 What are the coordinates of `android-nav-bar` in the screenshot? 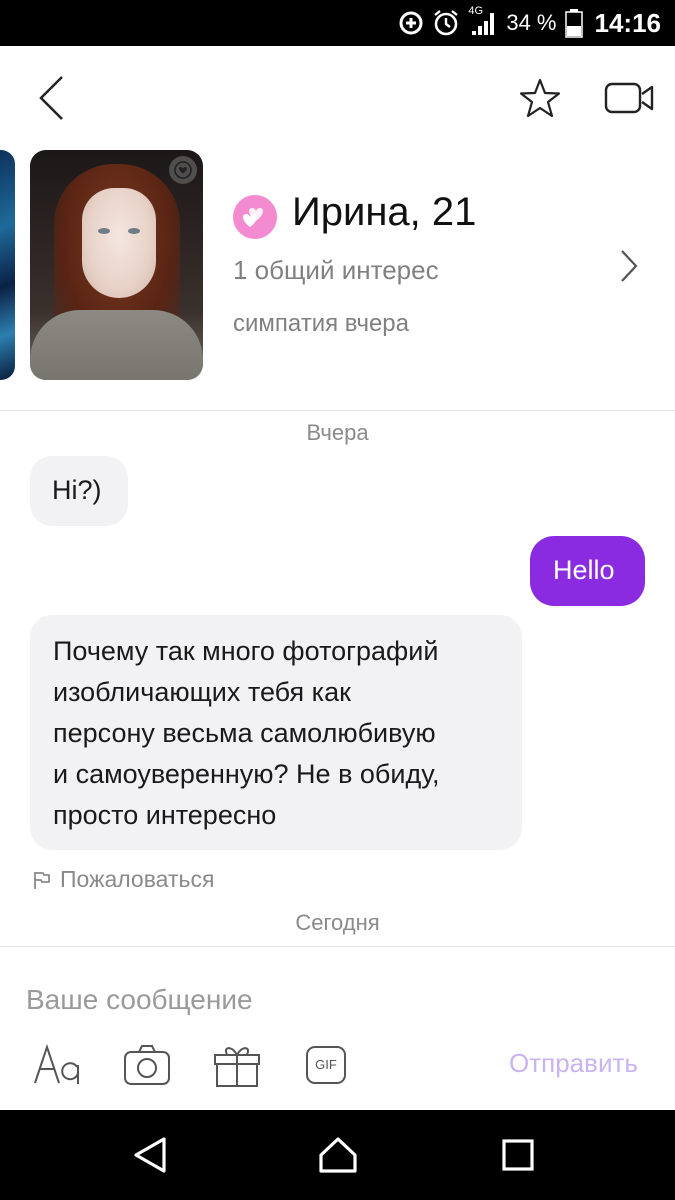 It's located at (337, 1155).